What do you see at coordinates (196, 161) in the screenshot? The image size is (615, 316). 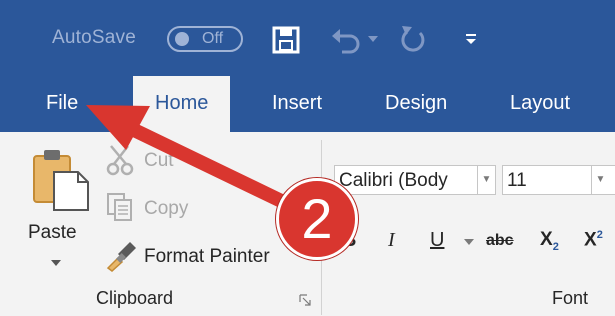 I see `annotation-arrow` at bounding box center [196, 161].